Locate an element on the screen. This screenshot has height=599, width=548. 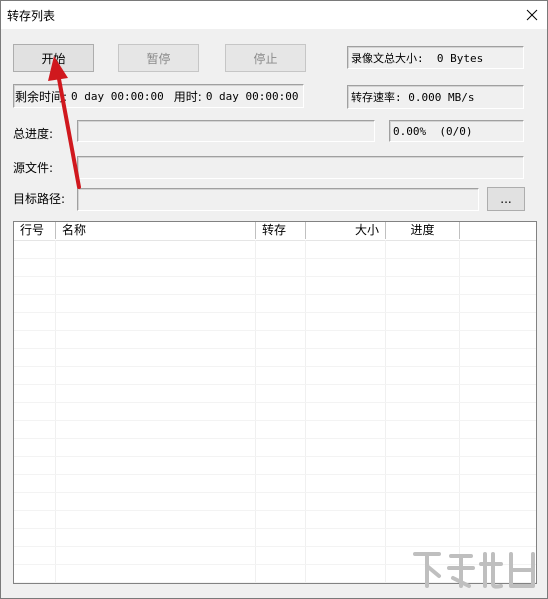
video-total-size-display: 录像文总大小: 0 Bytes is located at coordinates (435, 57).